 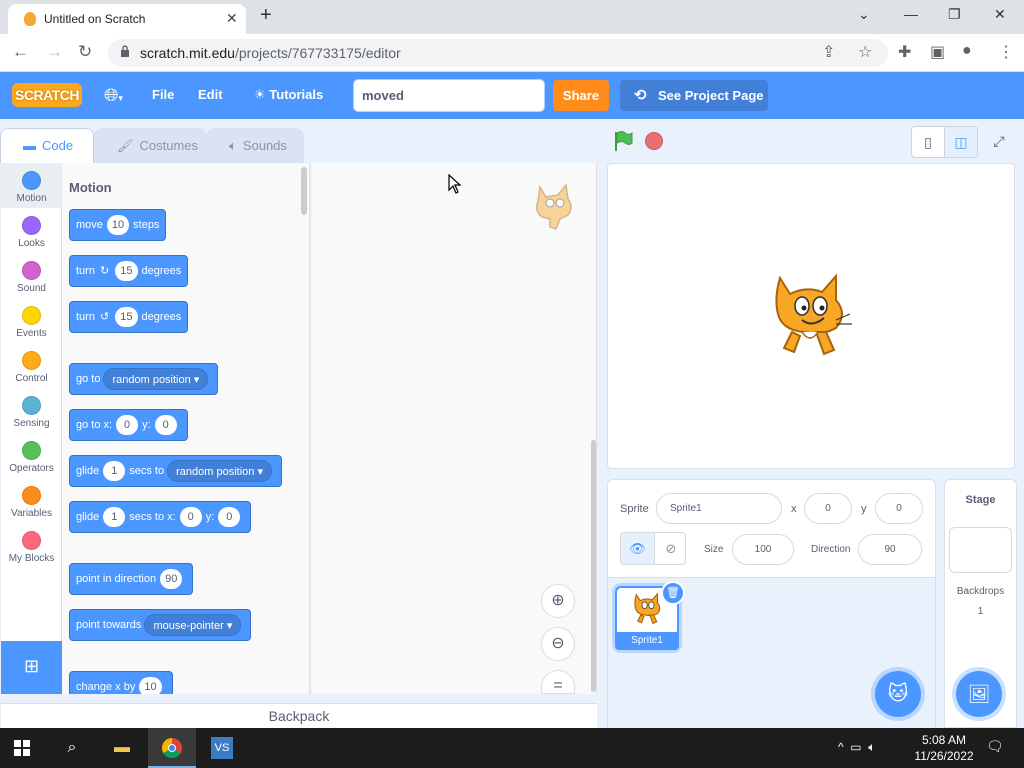 I want to click on paintbrush-icon: 🖌︎, so click(x=125, y=145).